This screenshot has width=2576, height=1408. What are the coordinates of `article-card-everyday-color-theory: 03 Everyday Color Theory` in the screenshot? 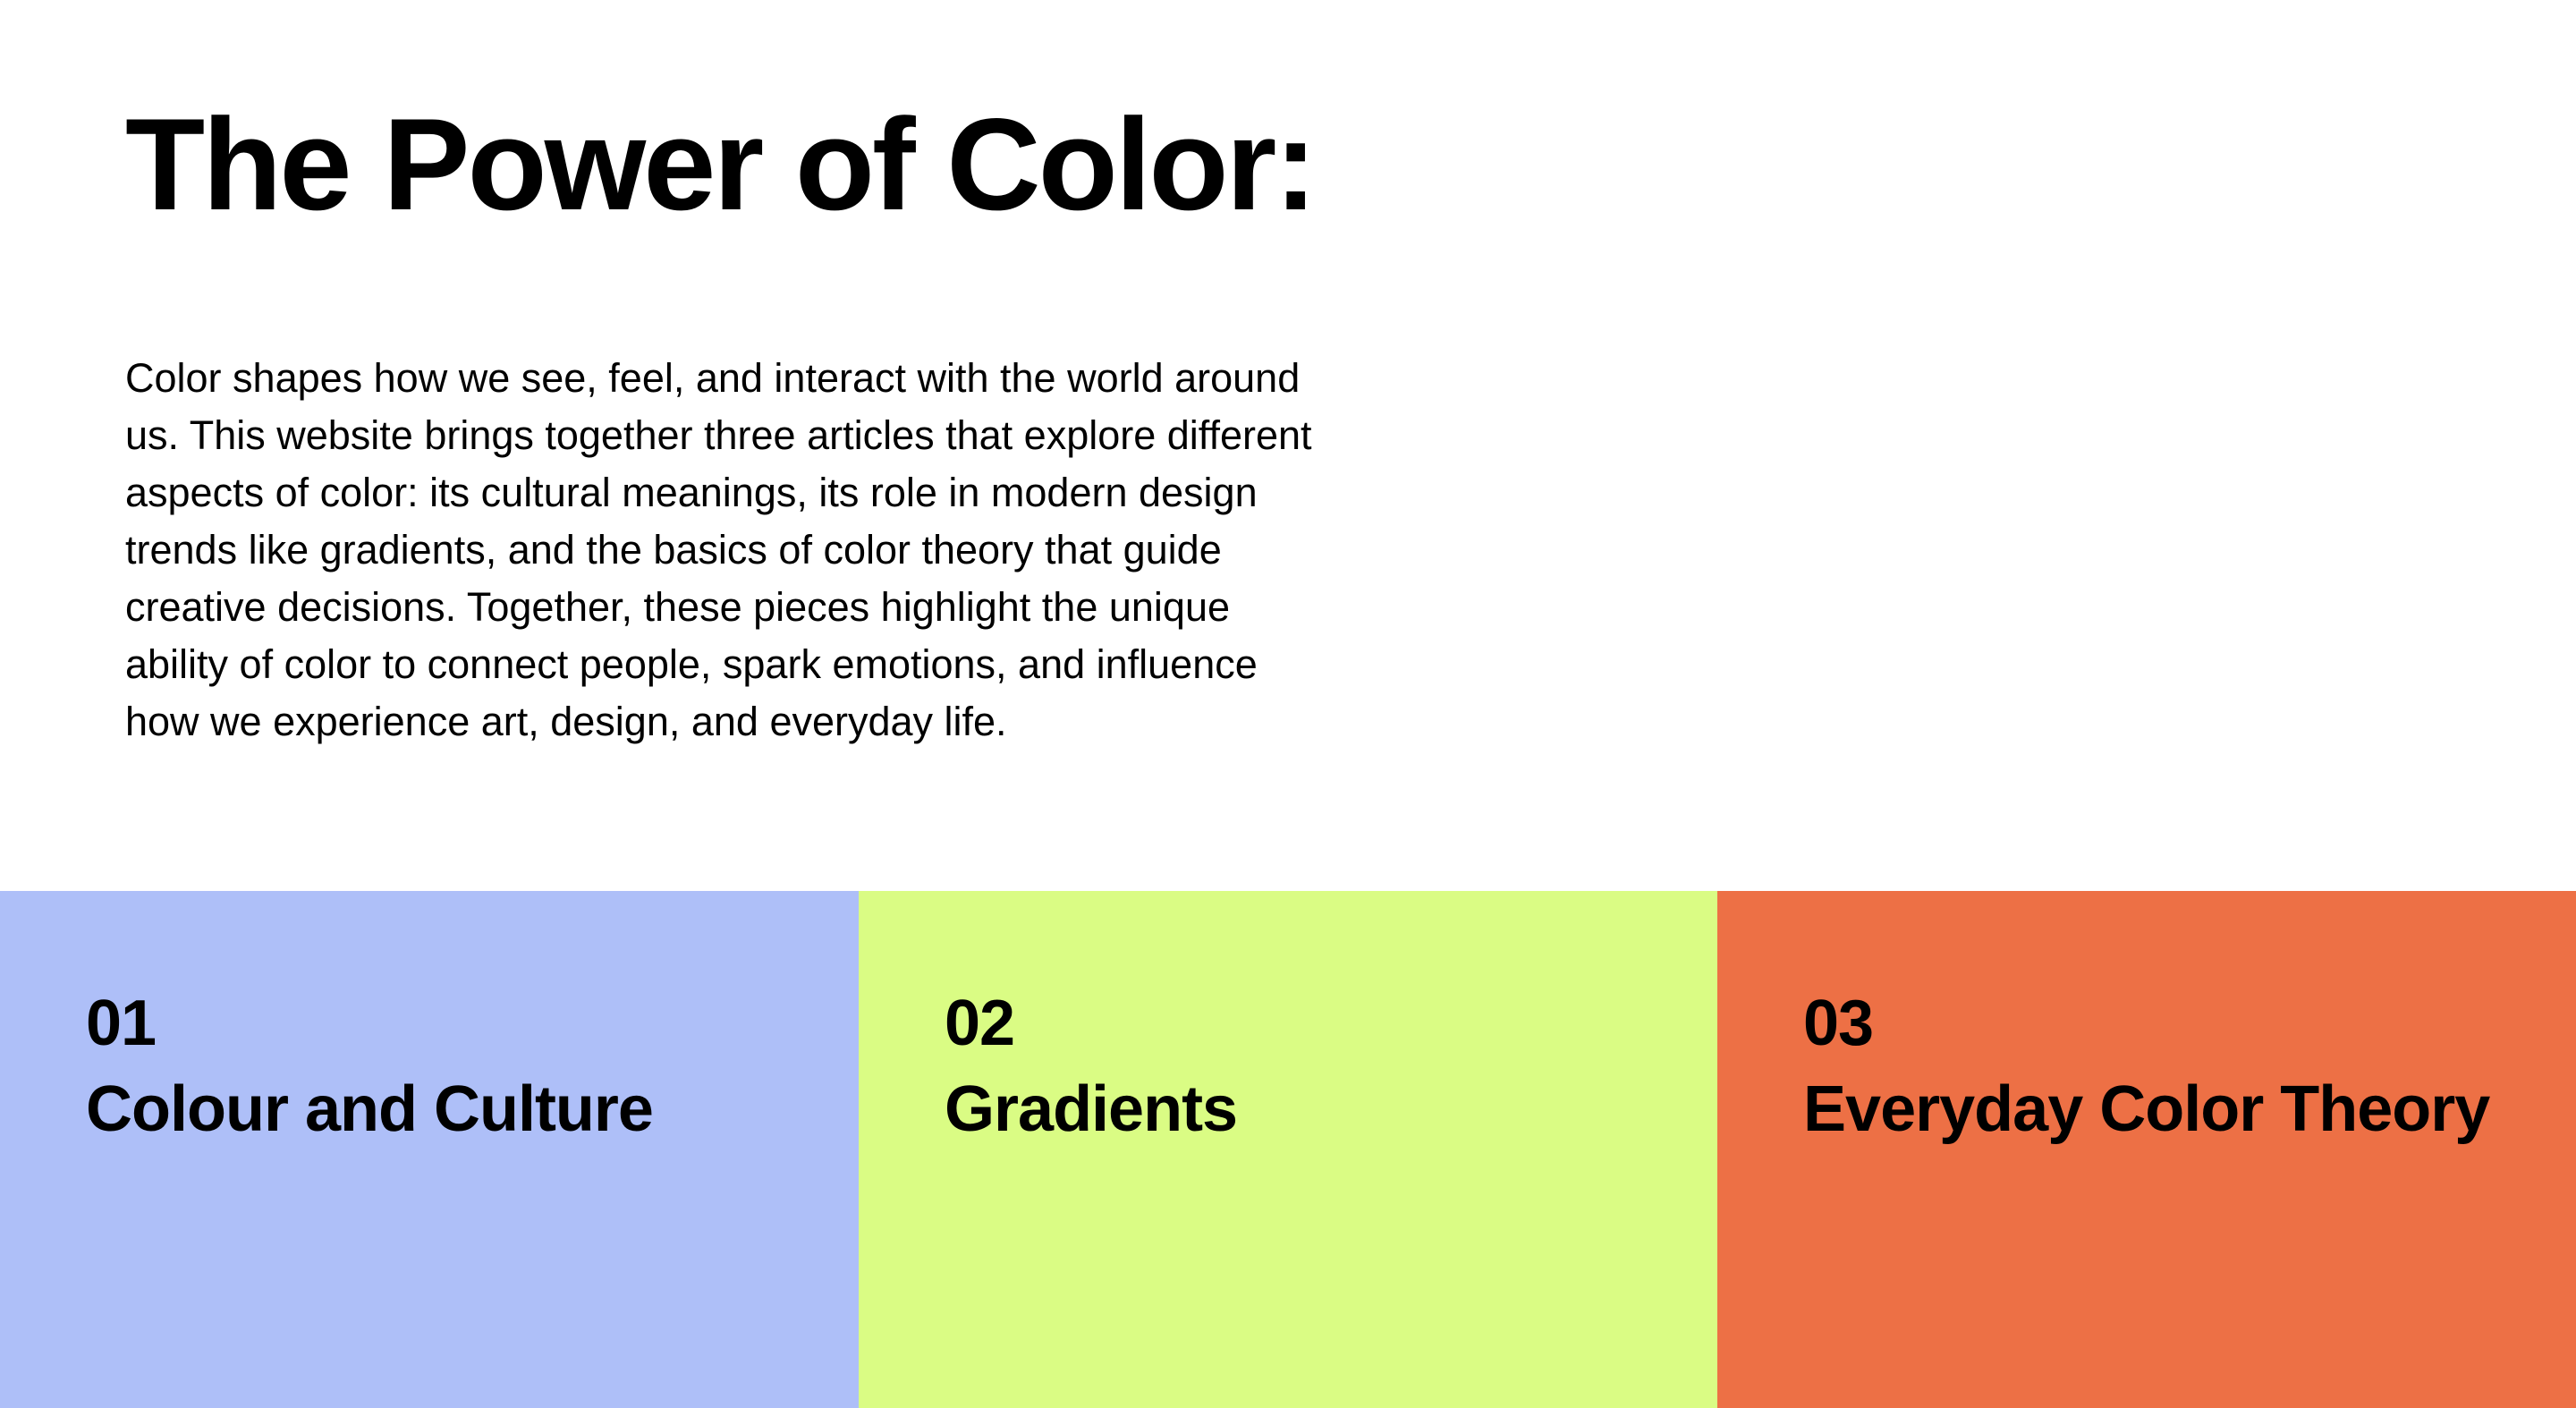 It's located at (2146, 1149).